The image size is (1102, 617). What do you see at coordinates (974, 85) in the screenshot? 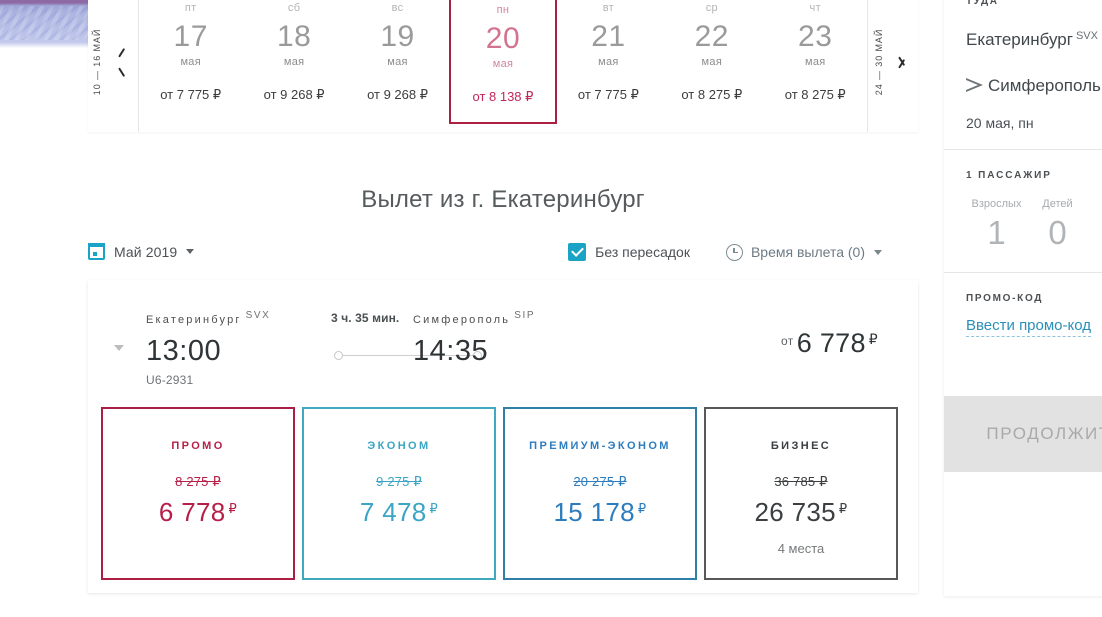
I see `plane-icon` at bounding box center [974, 85].